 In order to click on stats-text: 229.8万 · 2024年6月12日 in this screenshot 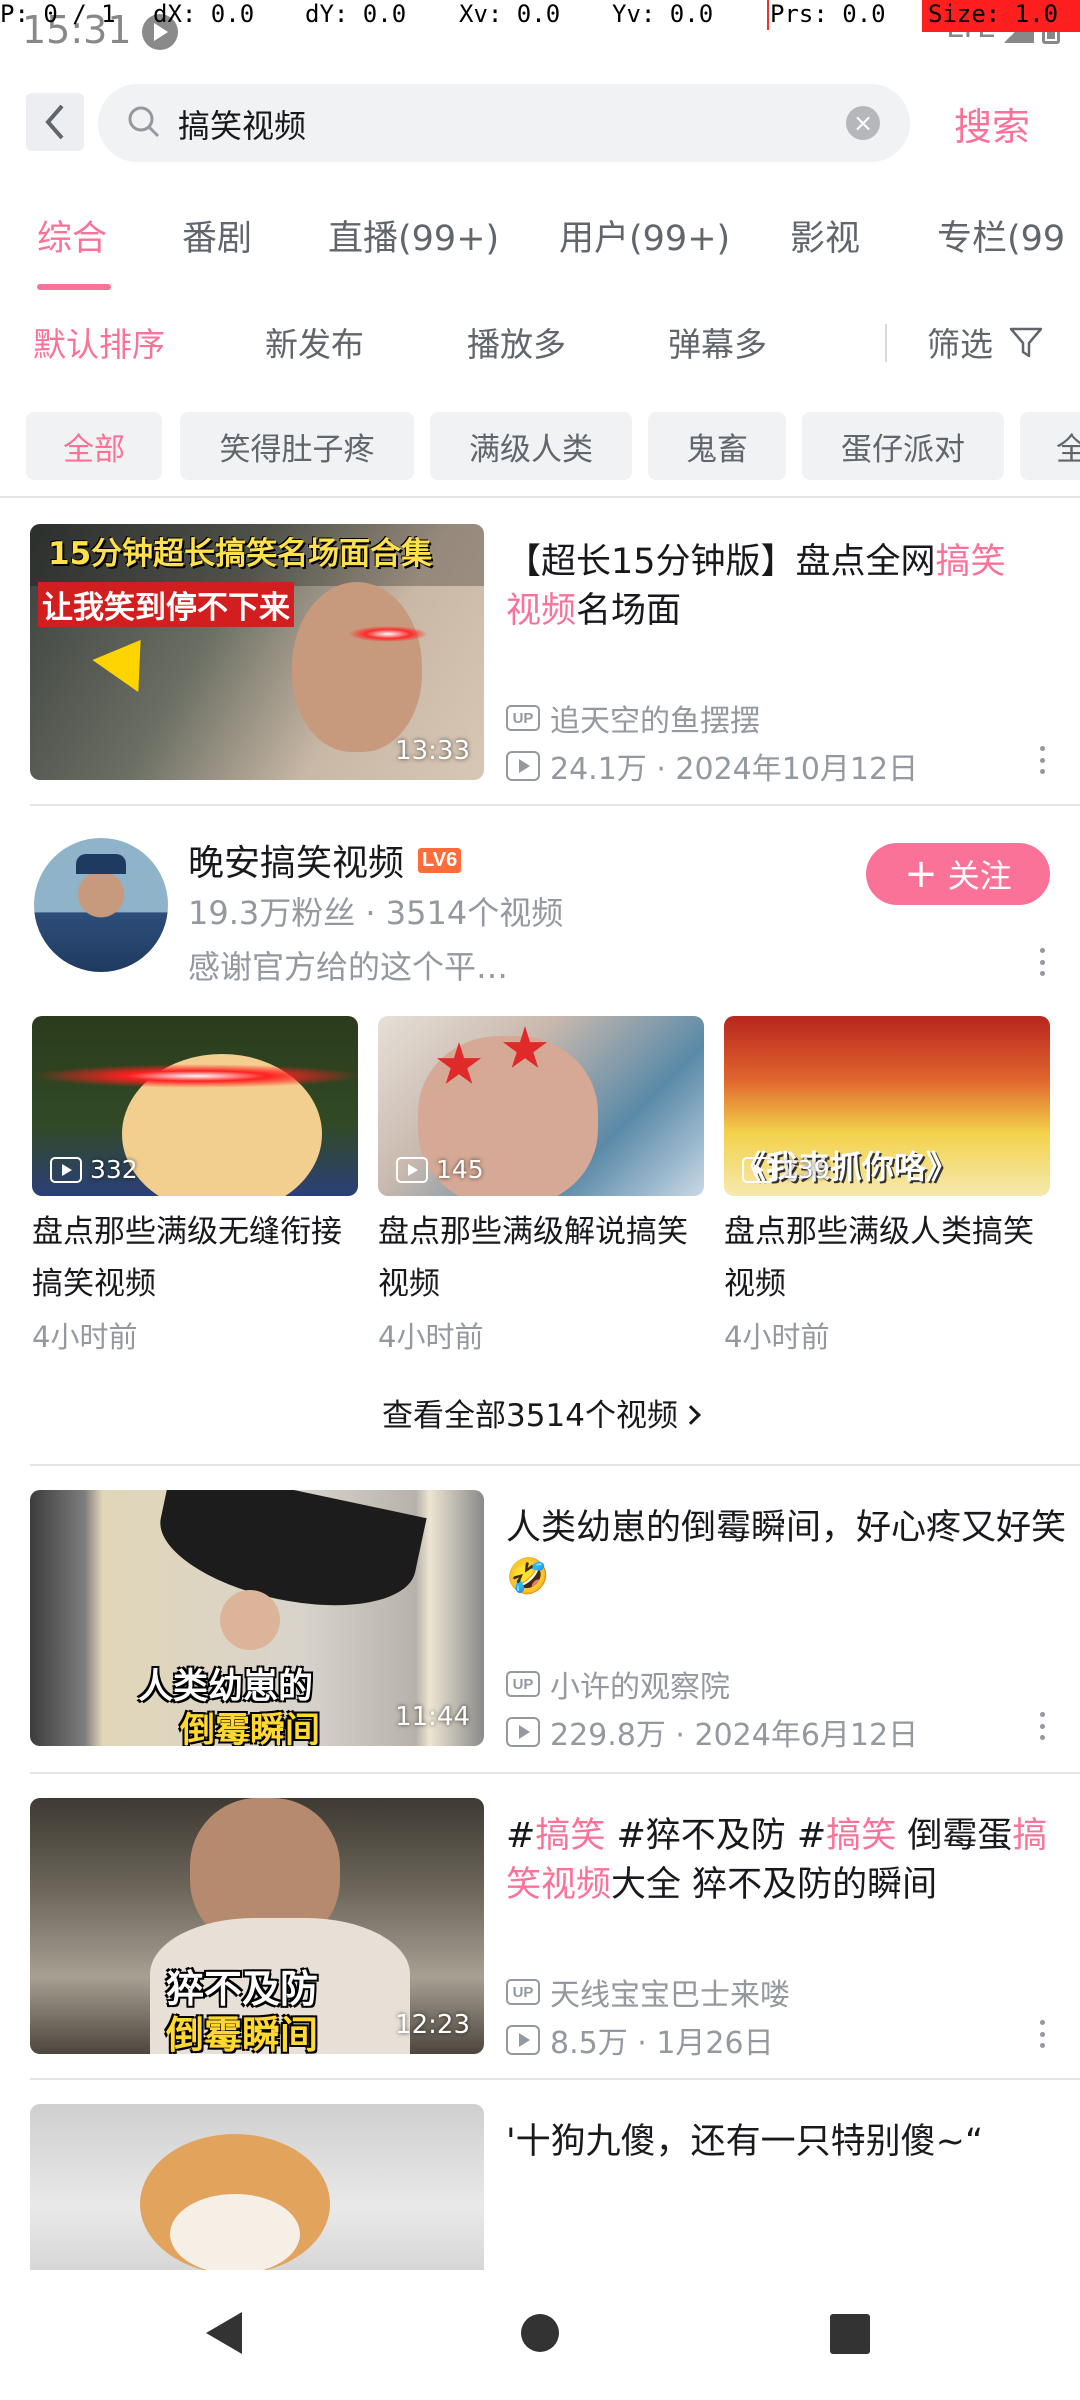, I will do `click(734, 1735)`.